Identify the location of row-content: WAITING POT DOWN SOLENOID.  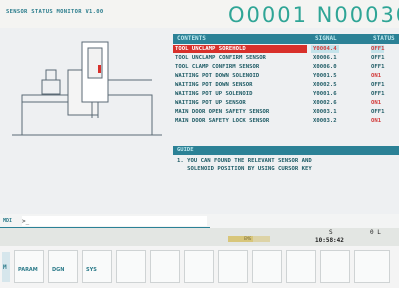
(217, 76).